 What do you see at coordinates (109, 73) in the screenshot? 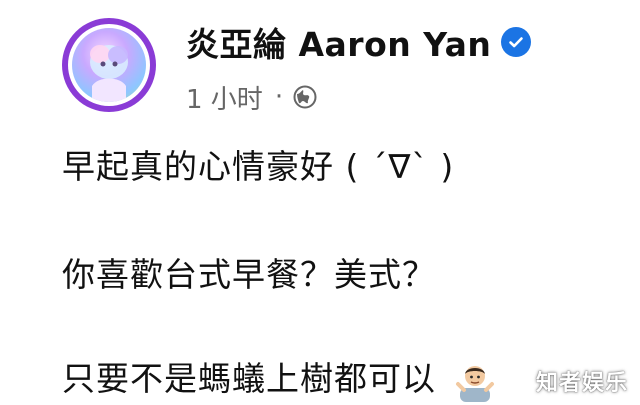
I see `avatar-character-icon` at bounding box center [109, 73].